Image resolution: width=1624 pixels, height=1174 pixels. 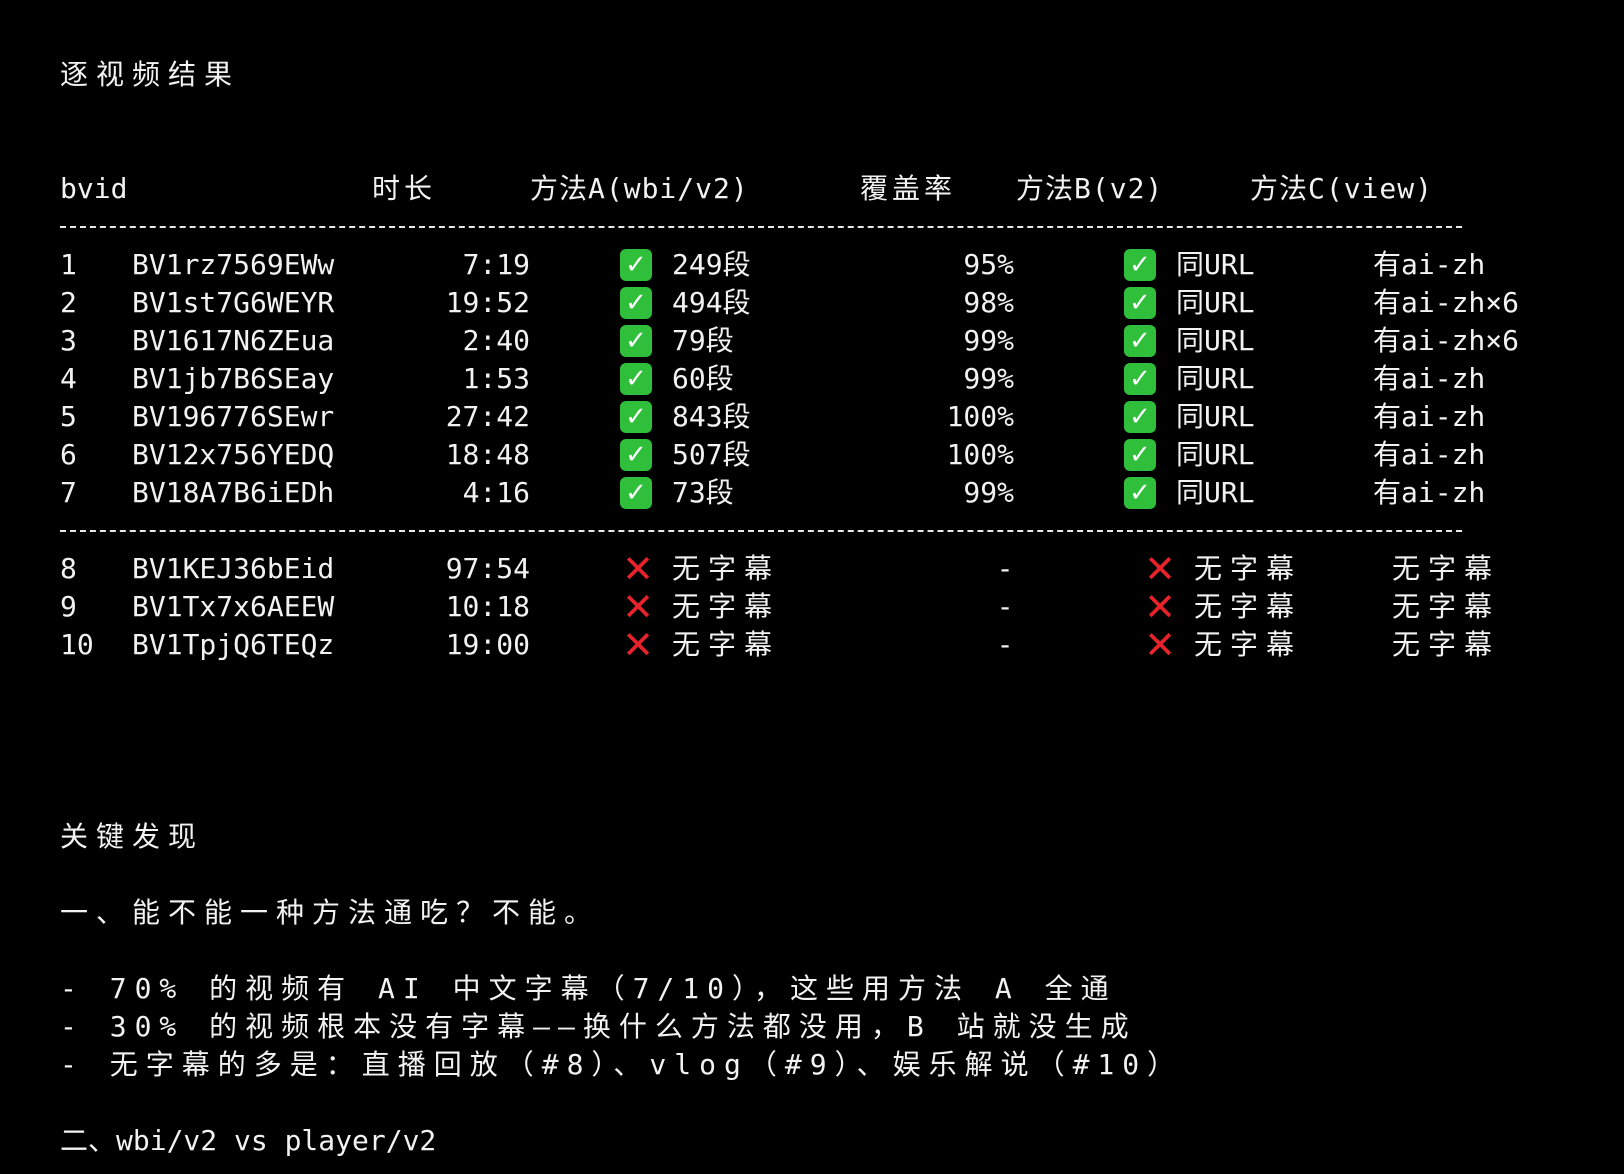 What do you see at coordinates (761, 531) in the screenshot?
I see `table-divider-middle` at bounding box center [761, 531].